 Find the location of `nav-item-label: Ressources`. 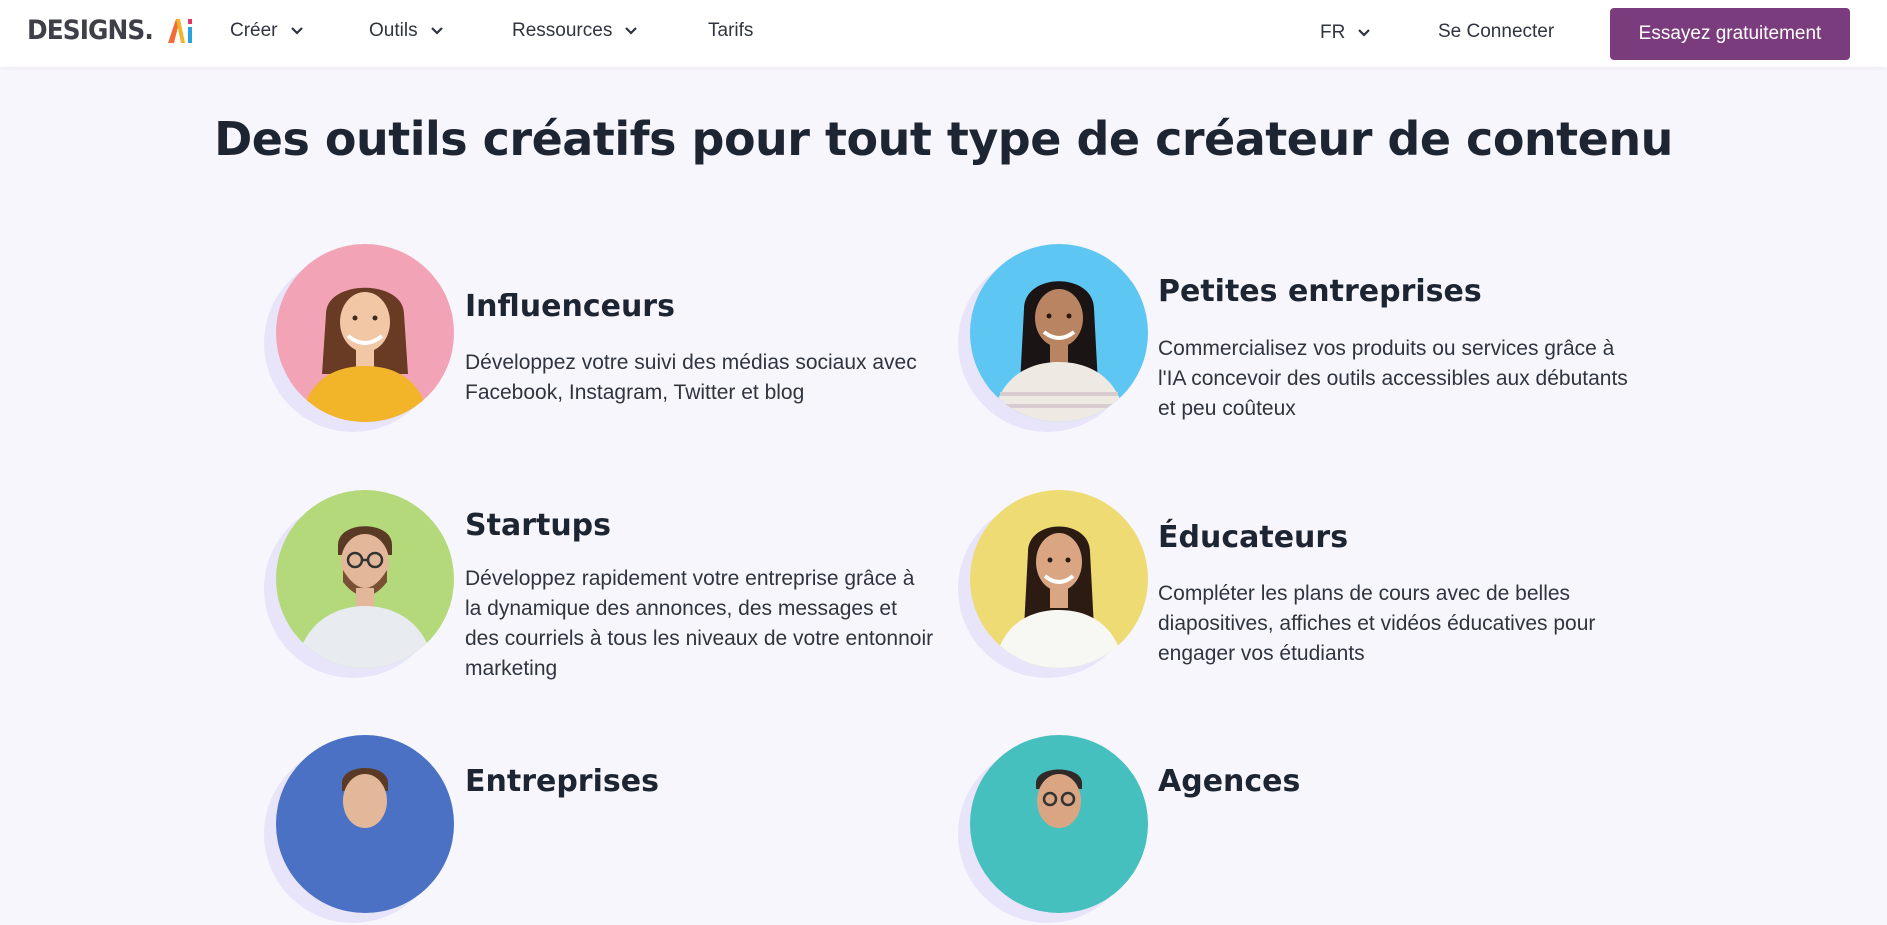

nav-item-label: Ressources is located at coordinates (562, 30).